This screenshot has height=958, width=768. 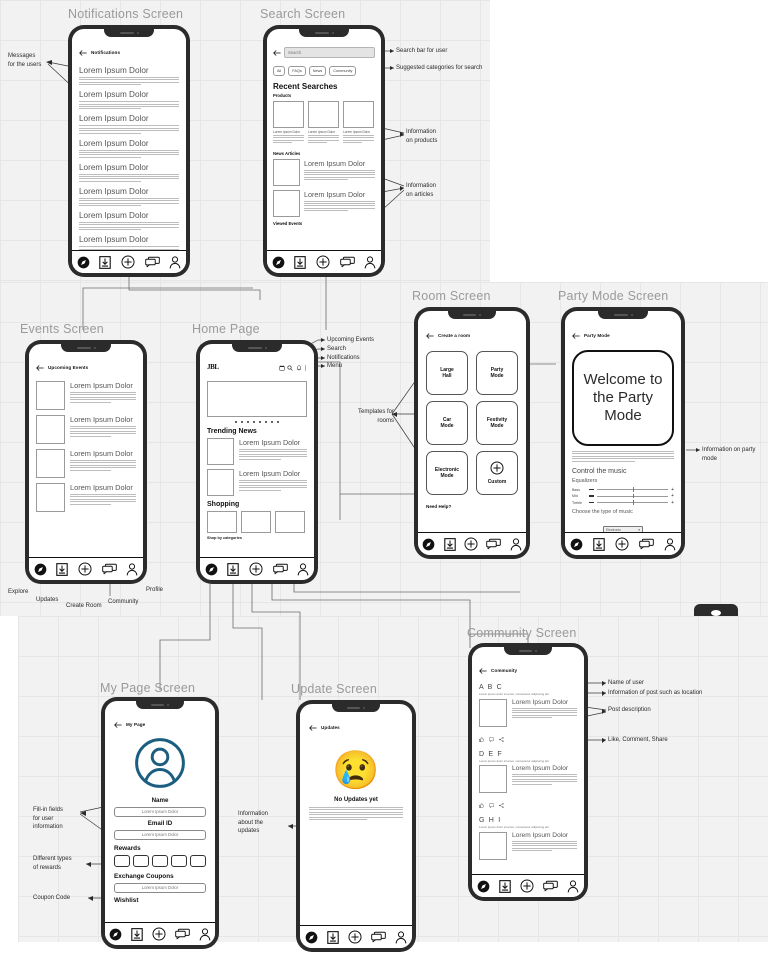 I want to click on room-tile-festivity-mode: Festivity Mode, so click(x=497, y=423).